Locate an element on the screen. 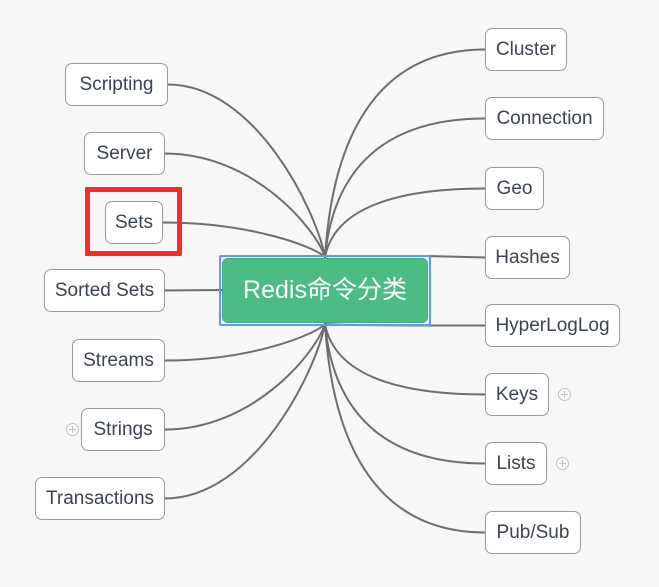 Image resolution: width=659 pixels, height=587 pixels. mindmap-node-label: Sorted Sets is located at coordinates (104, 290).